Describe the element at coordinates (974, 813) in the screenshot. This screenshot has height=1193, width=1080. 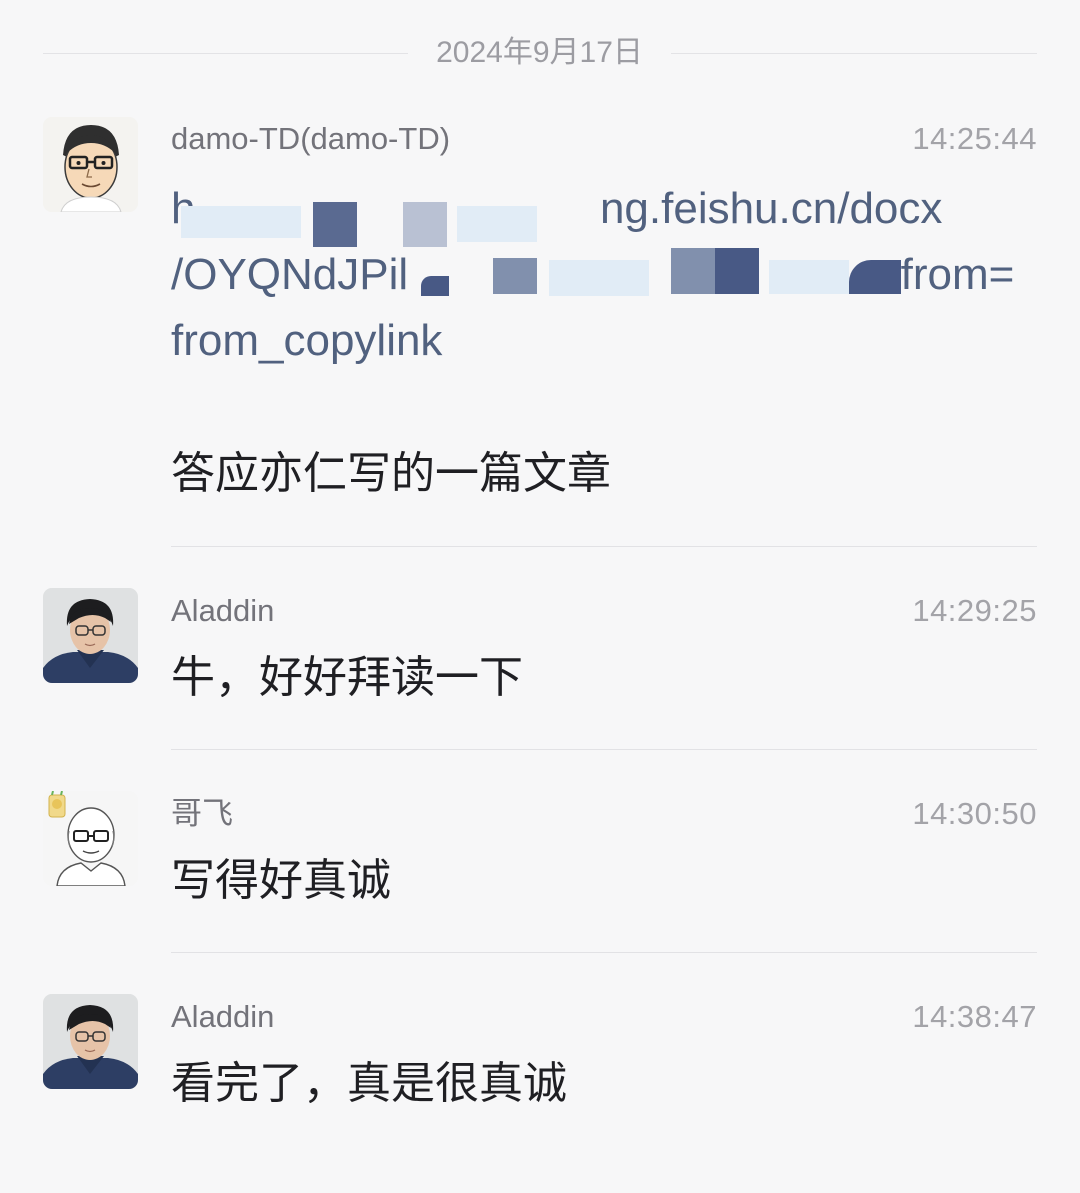
I see `message-time: 14:30:50` at that location.